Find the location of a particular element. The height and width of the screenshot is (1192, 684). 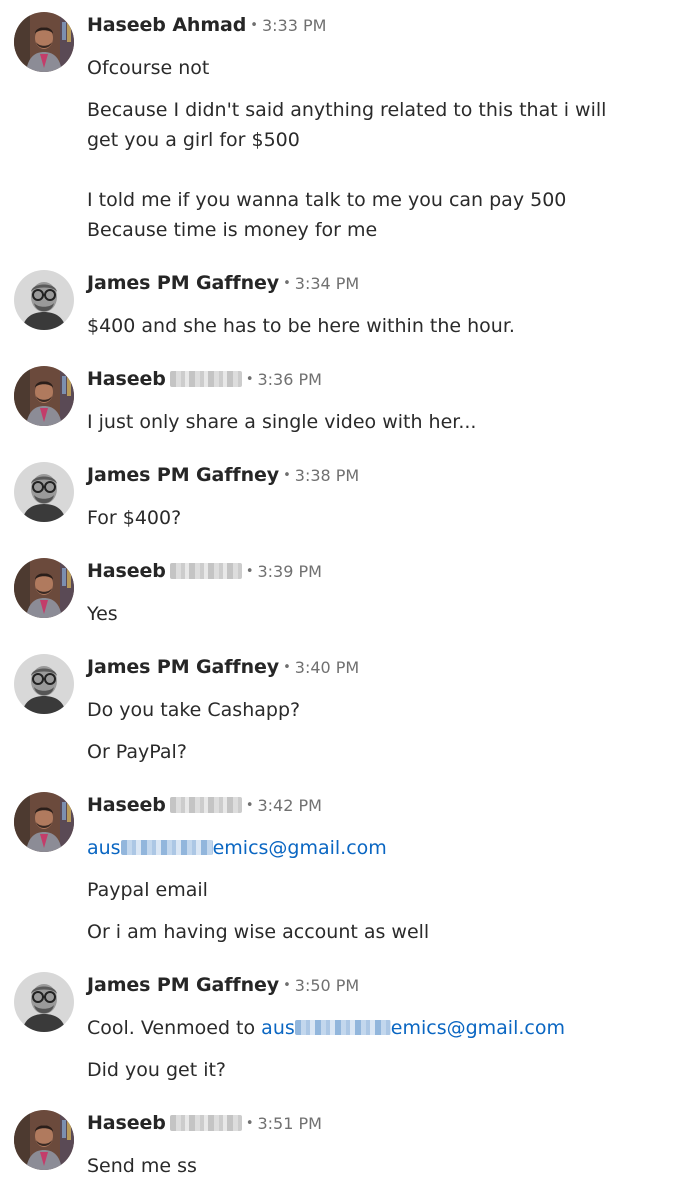

message-text: Because time is money for me is located at coordinates (232, 230).